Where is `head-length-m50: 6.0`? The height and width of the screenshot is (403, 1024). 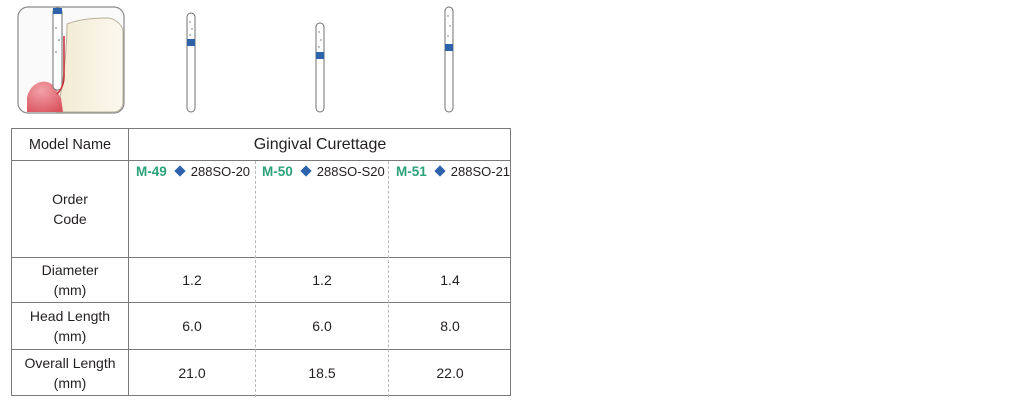
head-length-m50: 6.0 is located at coordinates (322, 326).